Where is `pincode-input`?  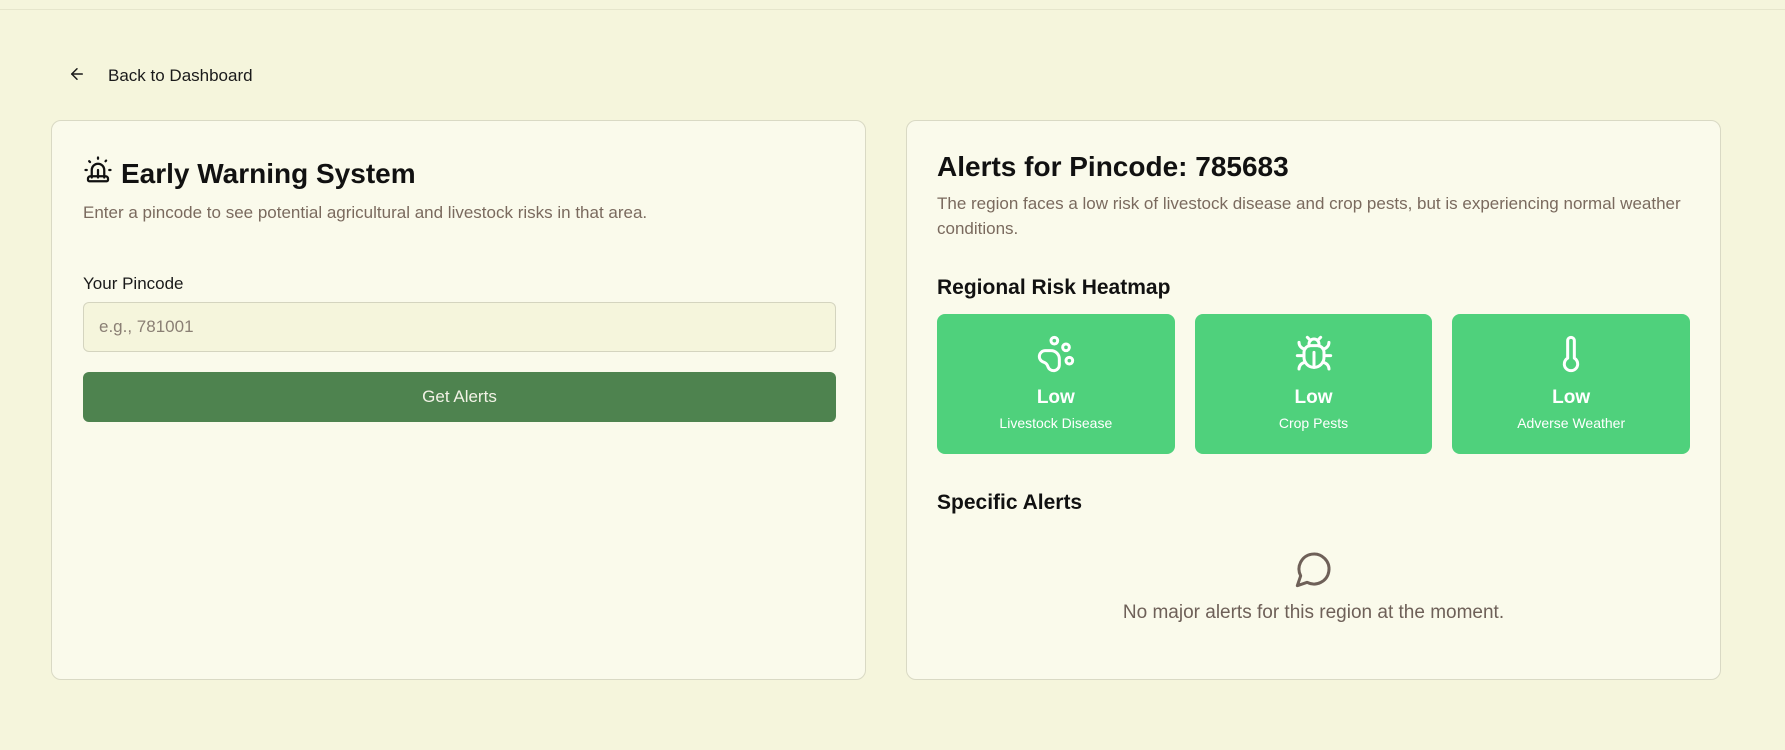
pincode-input is located at coordinates (459, 327).